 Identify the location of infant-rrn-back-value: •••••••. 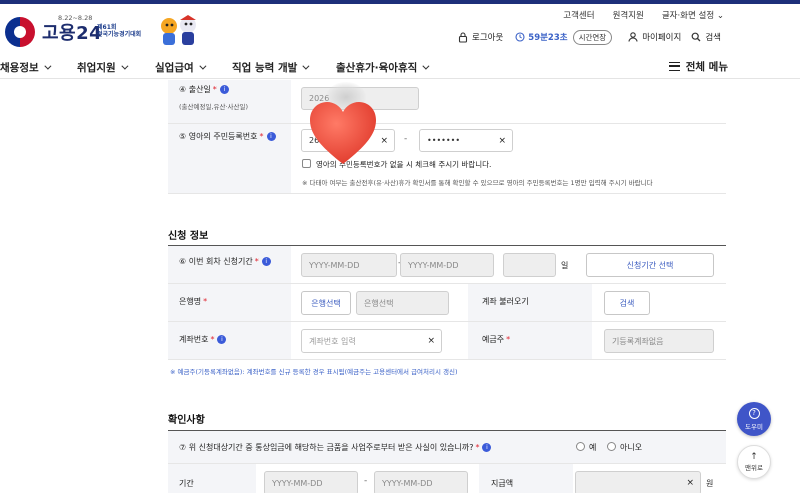
(444, 140).